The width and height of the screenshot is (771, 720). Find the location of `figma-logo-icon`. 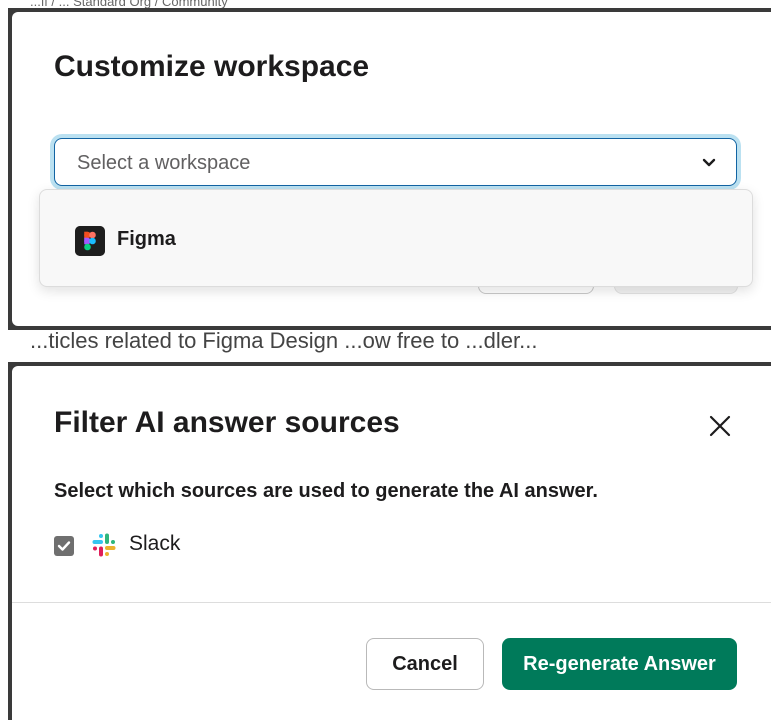

figma-logo-icon is located at coordinates (90, 241).